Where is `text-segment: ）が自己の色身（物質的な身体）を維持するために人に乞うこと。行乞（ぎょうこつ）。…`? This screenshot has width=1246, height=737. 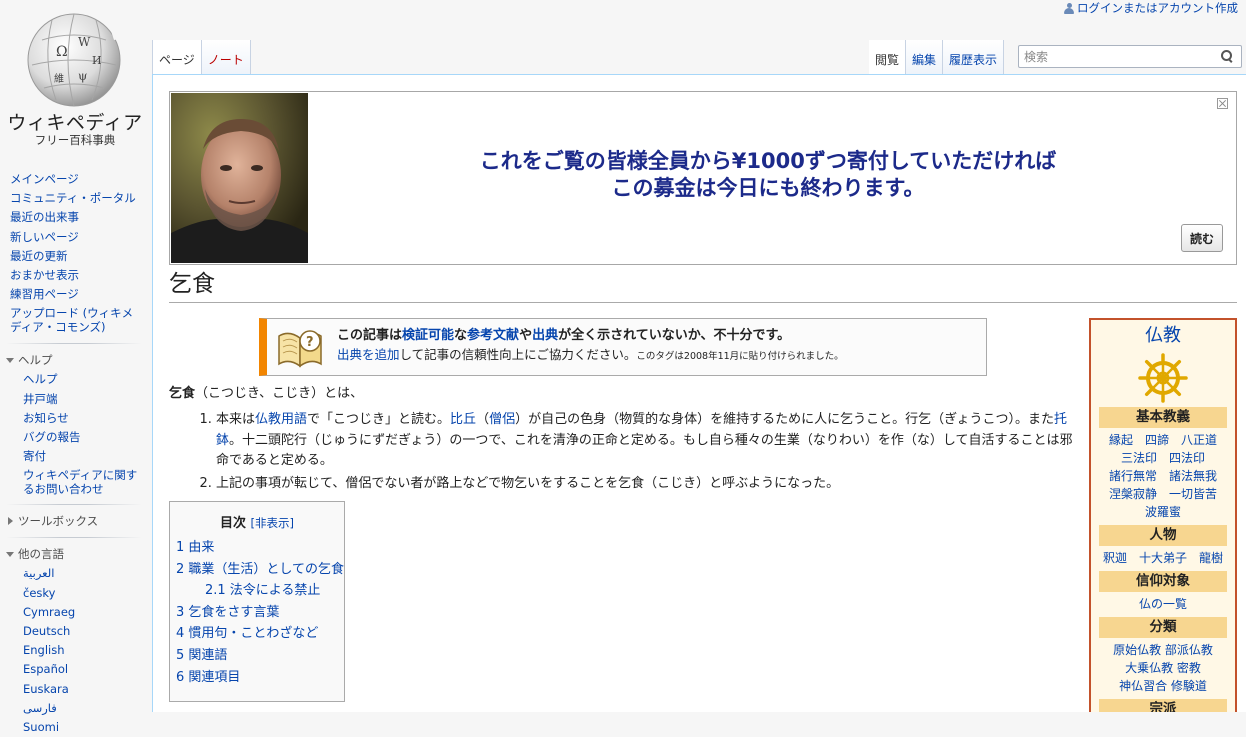
text-segment: ）が自己の色身（物質的な身体）を維持するために人に乞うこと。行乞（ぎょうこつ）。… is located at coordinates (784, 419).